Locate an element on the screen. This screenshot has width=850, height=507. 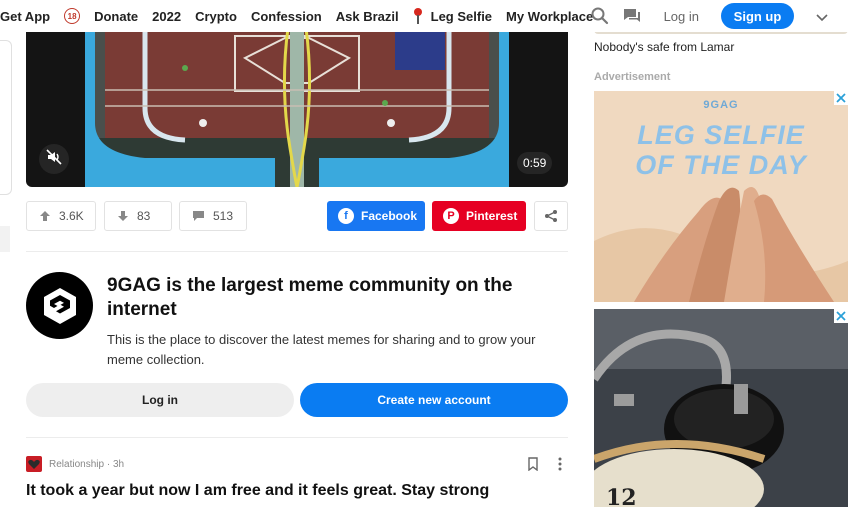
search-icon is located at coordinates (600, 16).